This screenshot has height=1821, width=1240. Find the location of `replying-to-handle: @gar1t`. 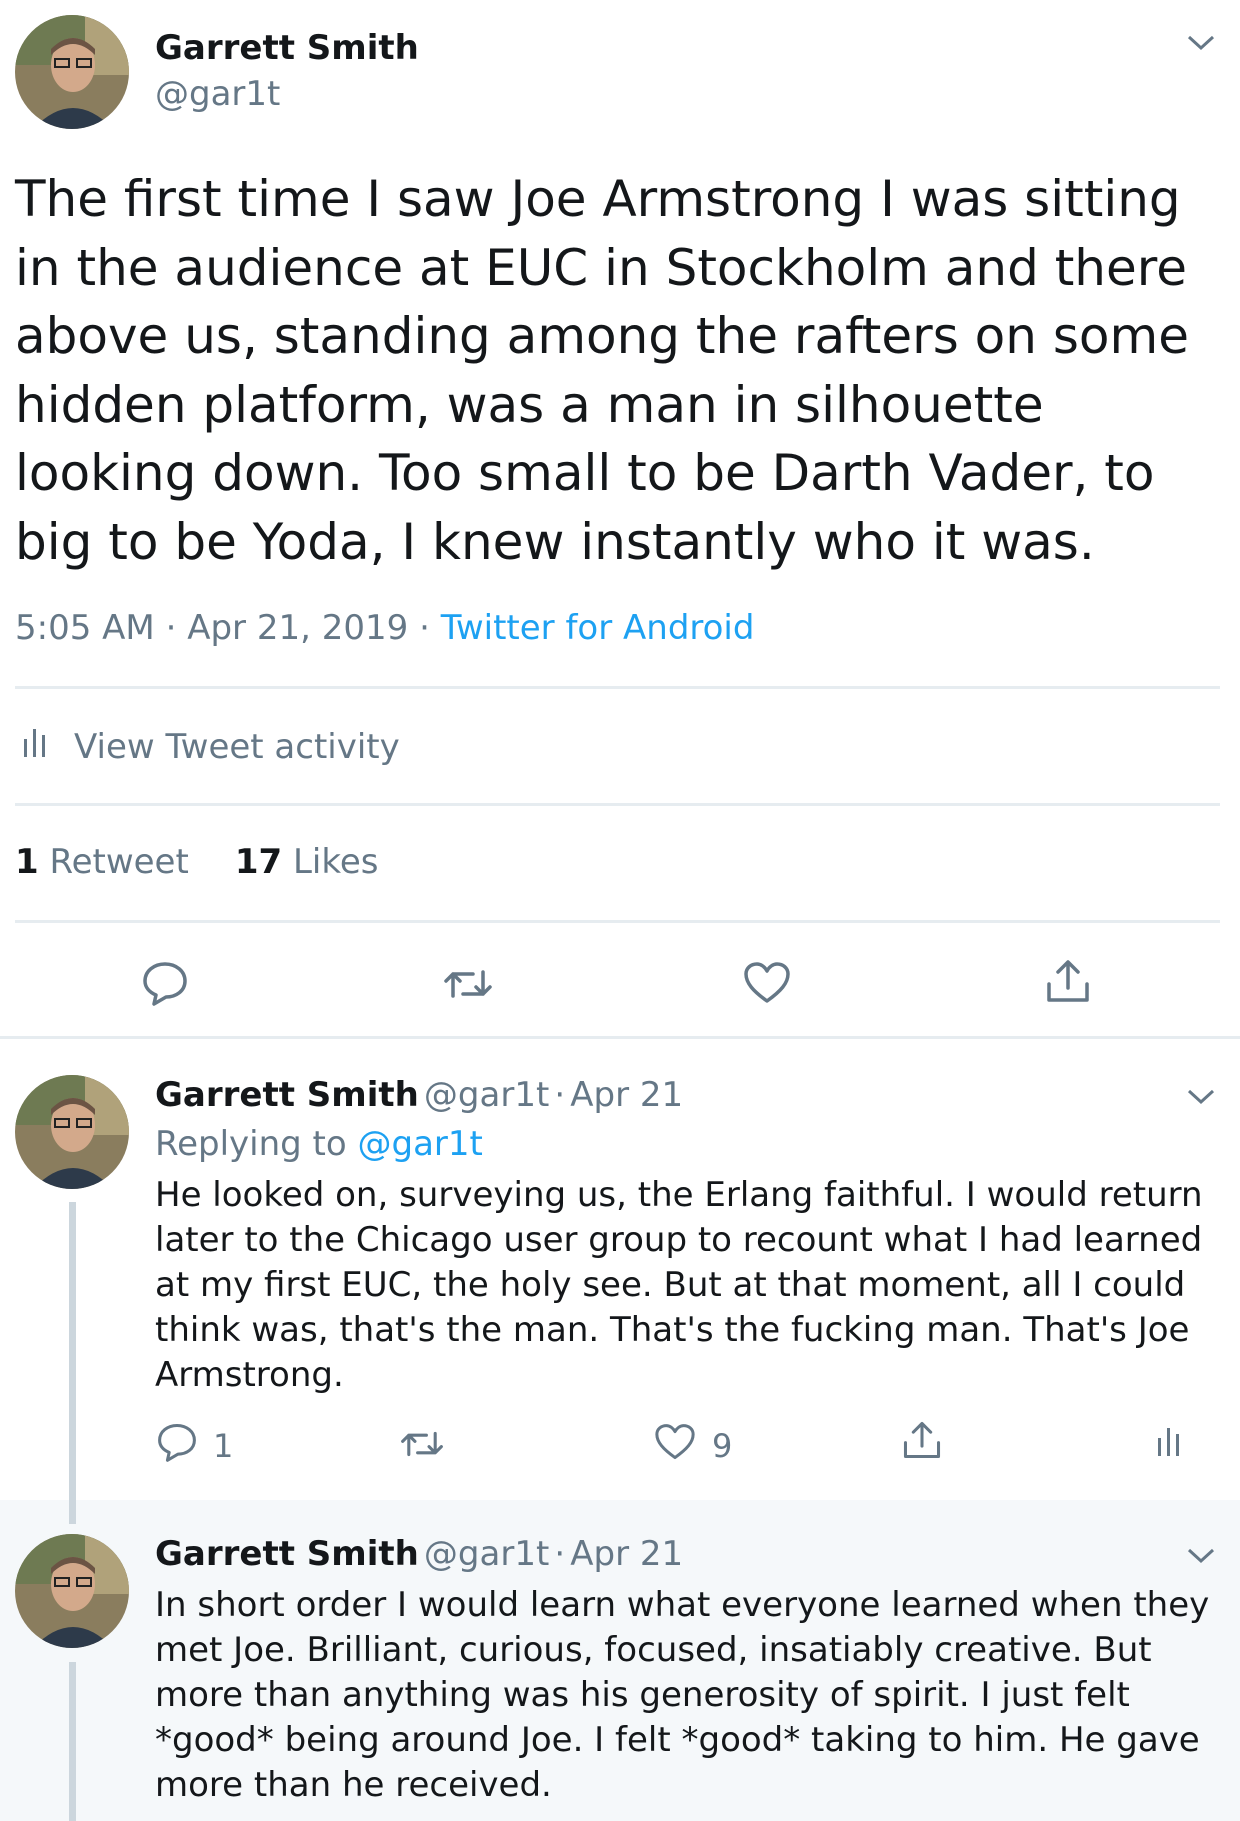

replying-to-handle: @gar1t is located at coordinates (420, 1144).